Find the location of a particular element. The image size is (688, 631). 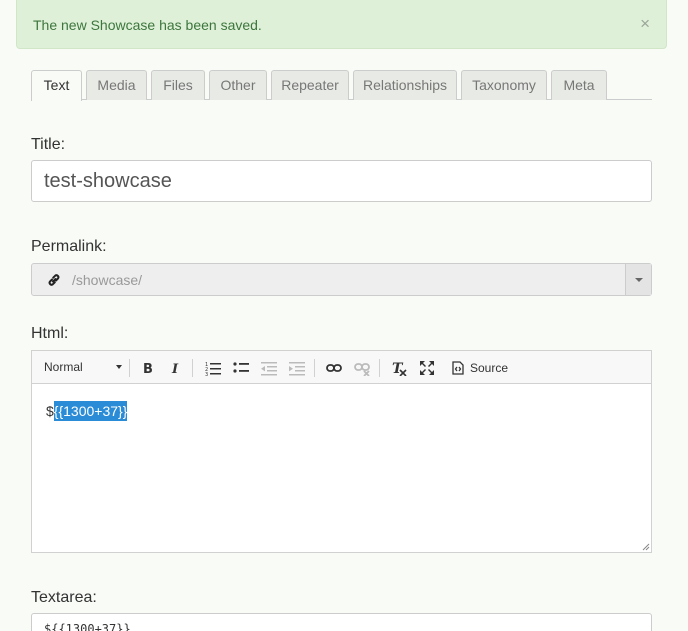

tab-text: Text is located at coordinates (56, 85).